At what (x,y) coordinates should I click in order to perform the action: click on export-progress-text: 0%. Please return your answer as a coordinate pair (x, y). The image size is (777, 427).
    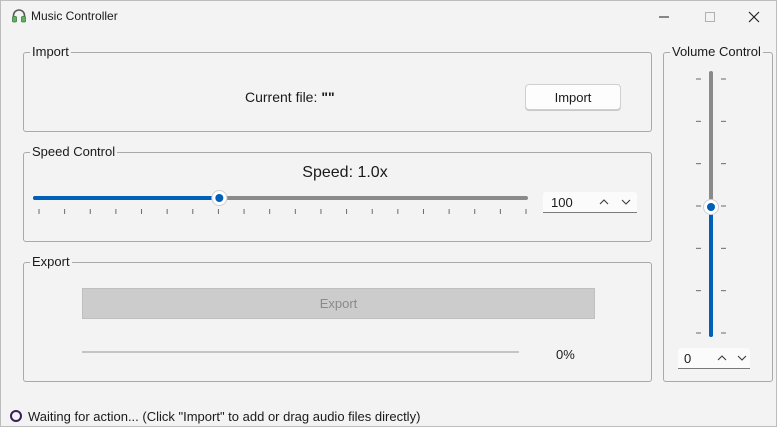
    Looking at the image, I should click on (565, 354).